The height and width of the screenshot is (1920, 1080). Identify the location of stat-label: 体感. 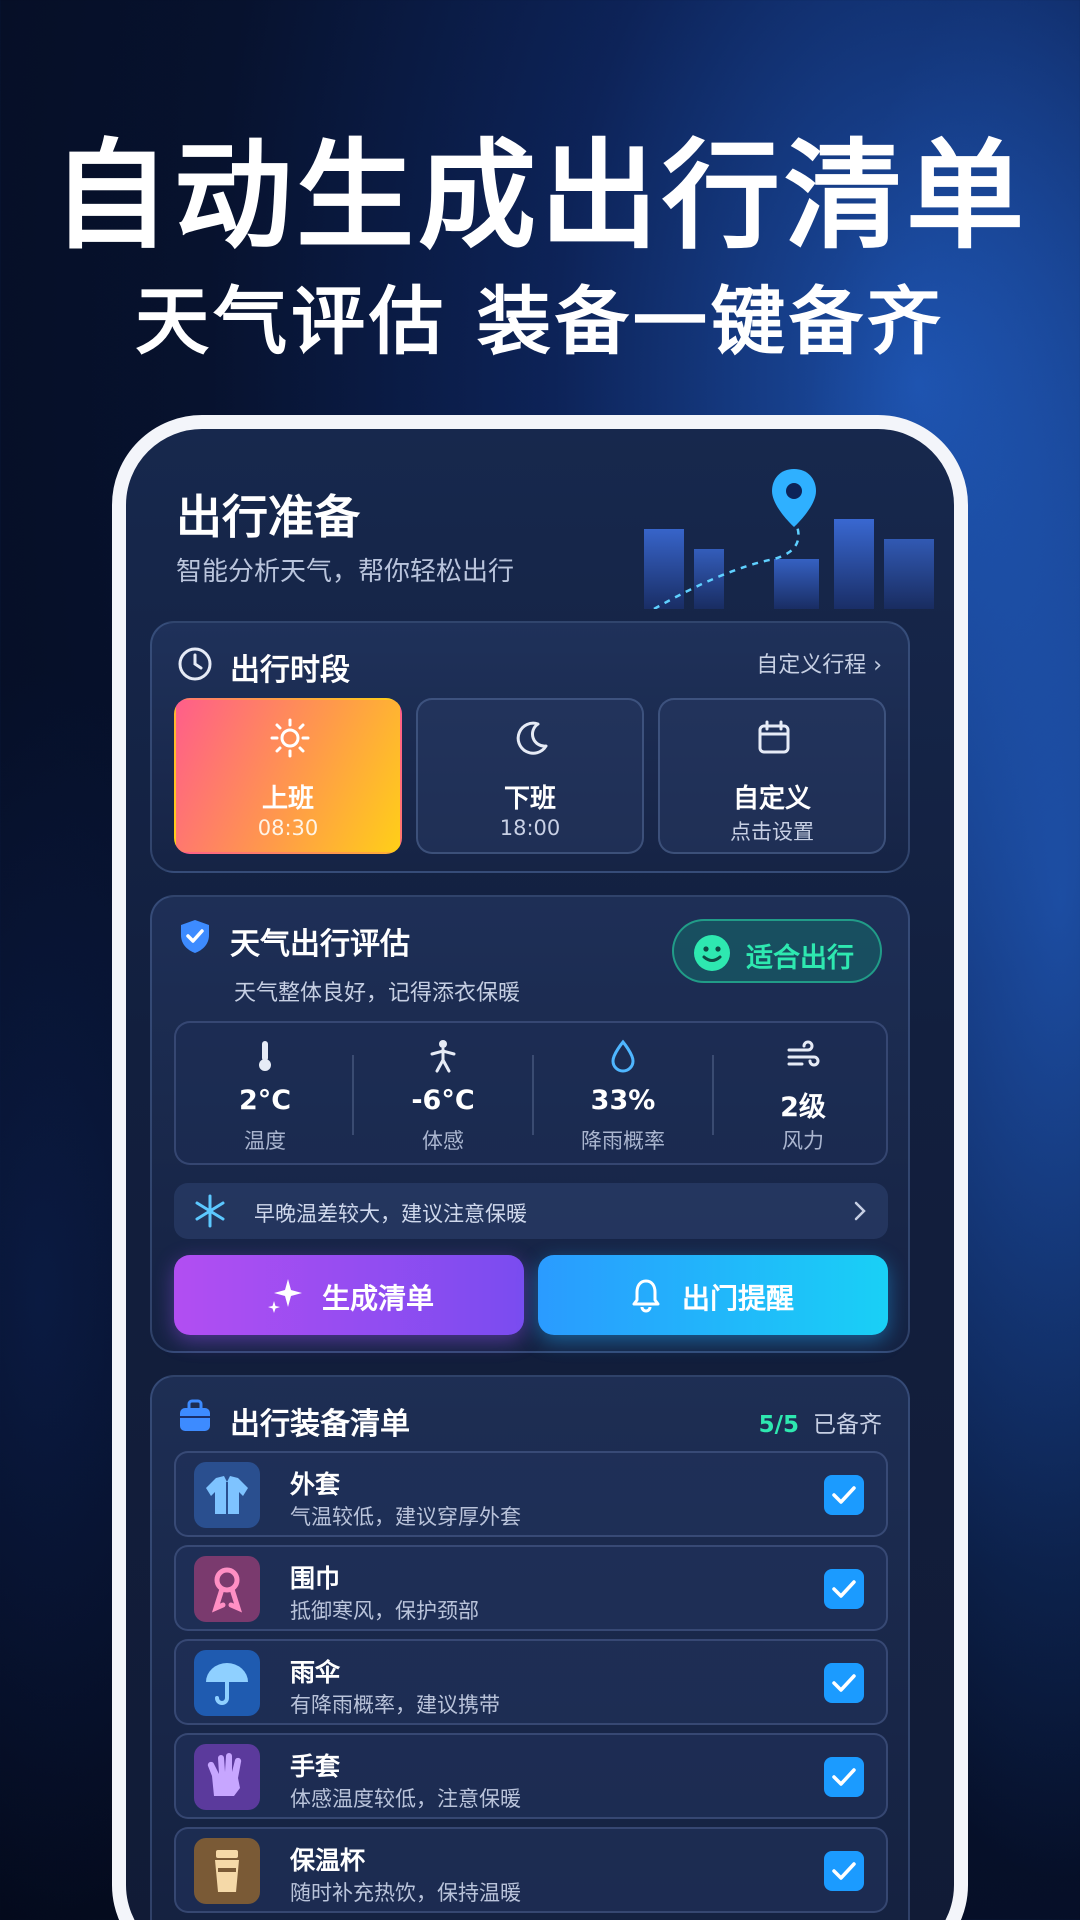
(443, 1141).